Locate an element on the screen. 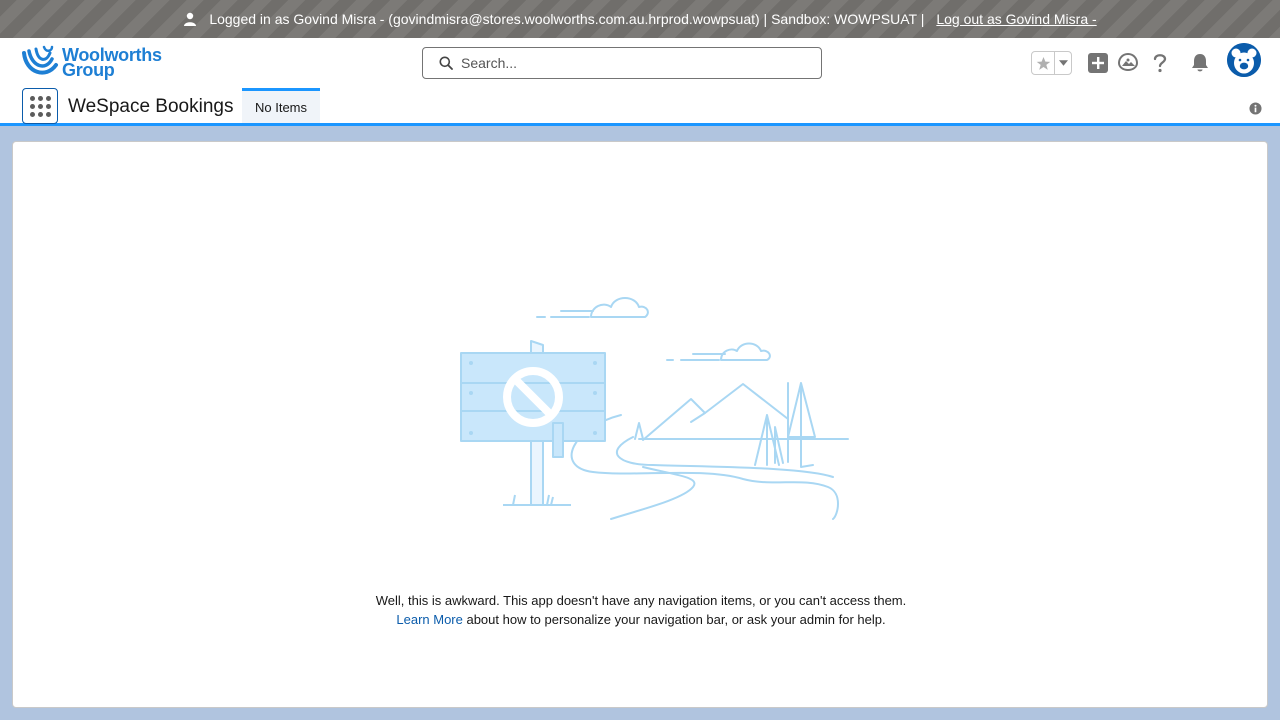 The image size is (1280, 720). woolworths-logo: Woolworths Group is located at coordinates (100, 63).